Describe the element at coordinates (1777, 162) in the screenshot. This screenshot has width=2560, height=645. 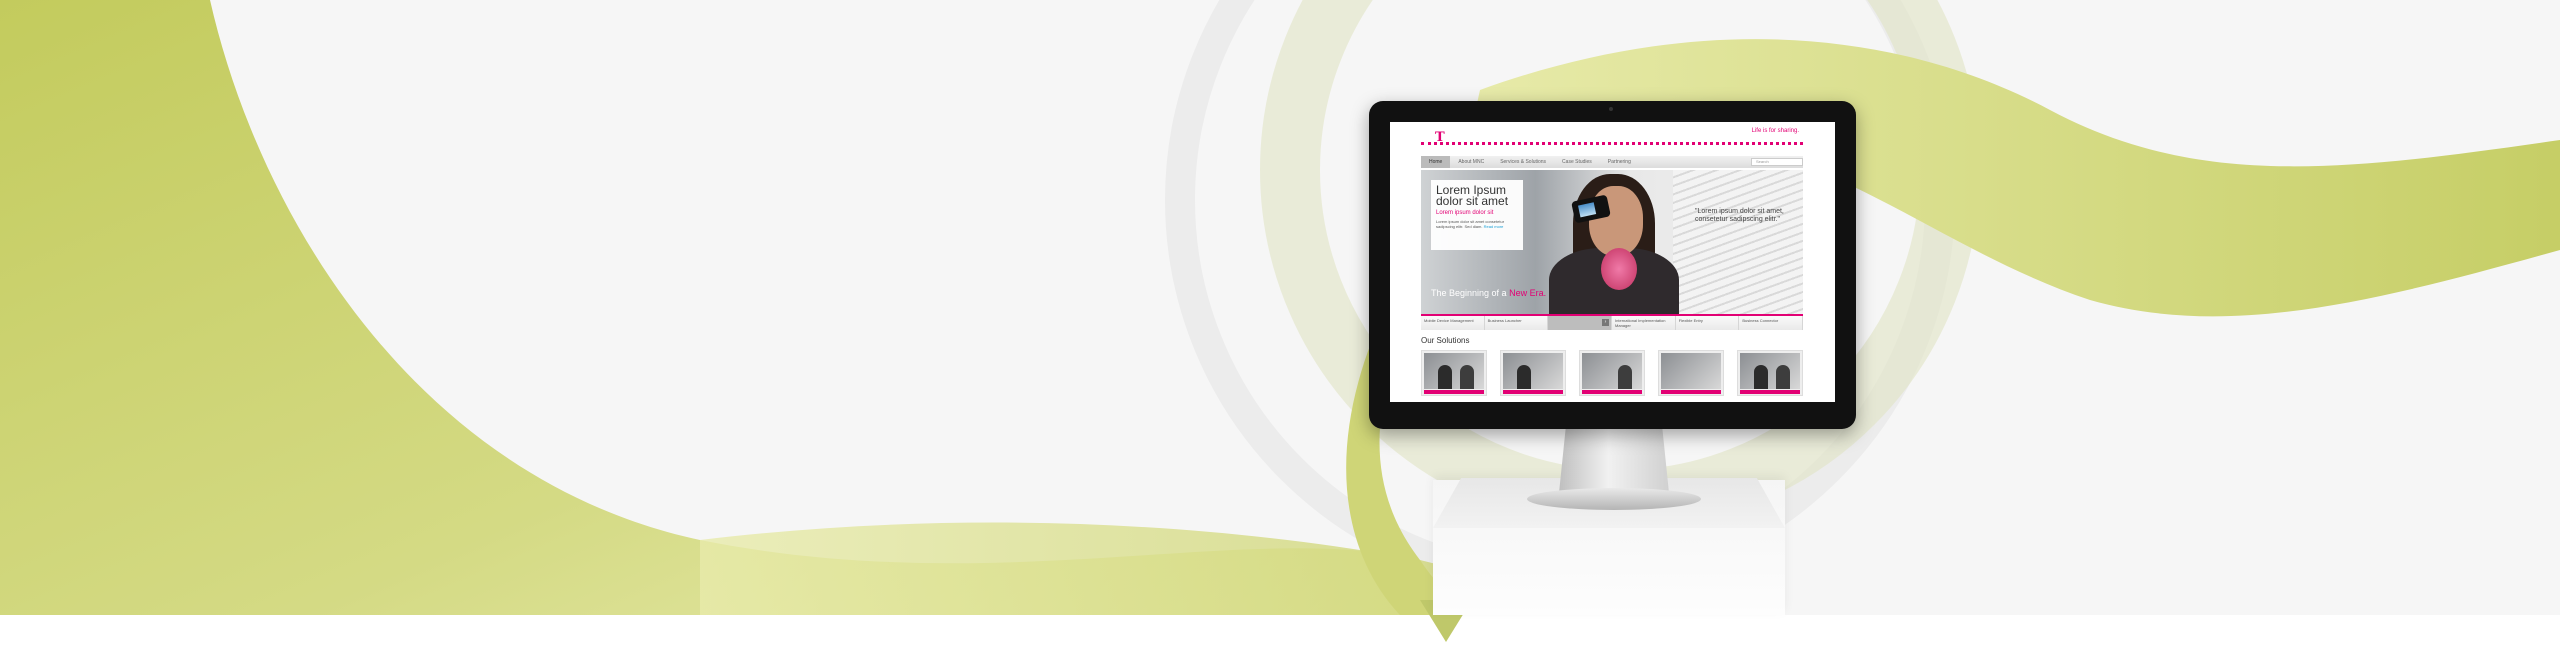
I see `search-input: Search` at that location.